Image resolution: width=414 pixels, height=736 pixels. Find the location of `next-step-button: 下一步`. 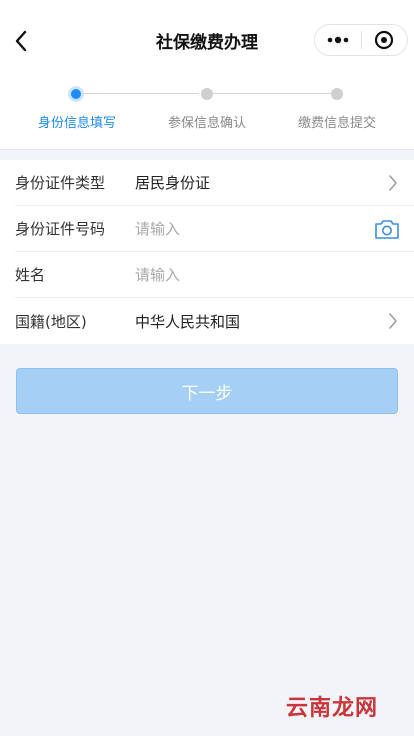

next-step-button: 下一步 is located at coordinates (207, 391).